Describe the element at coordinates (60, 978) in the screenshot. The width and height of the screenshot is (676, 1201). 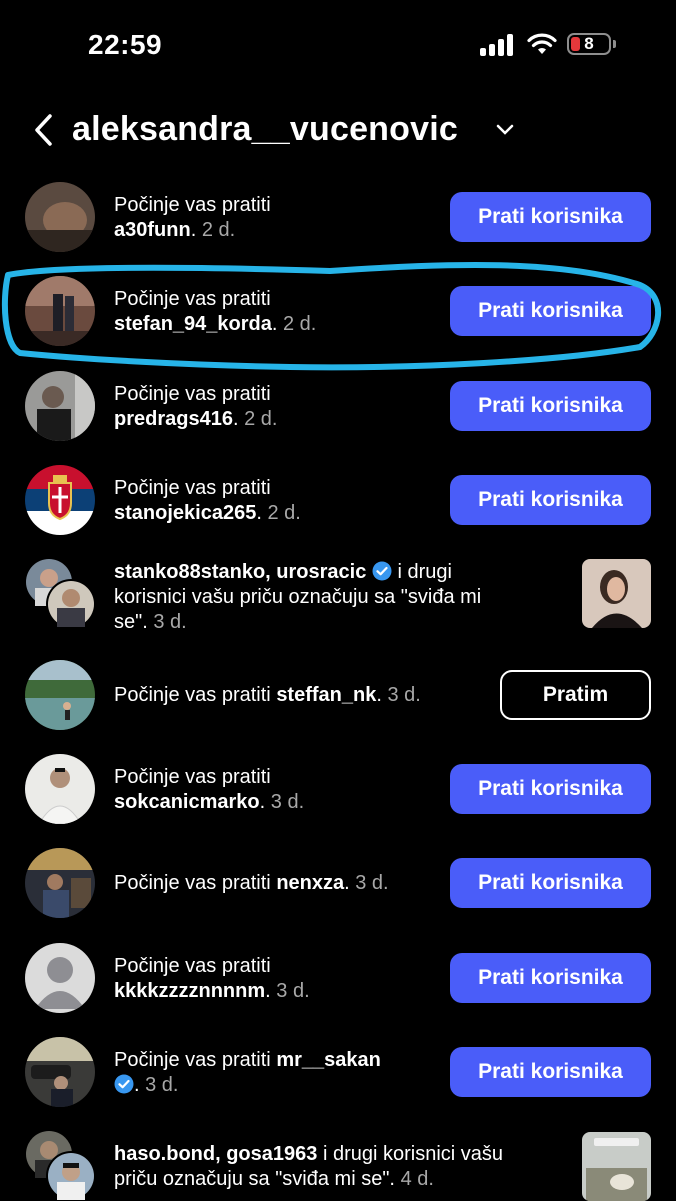
I see `default-avatar-icon` at that location.